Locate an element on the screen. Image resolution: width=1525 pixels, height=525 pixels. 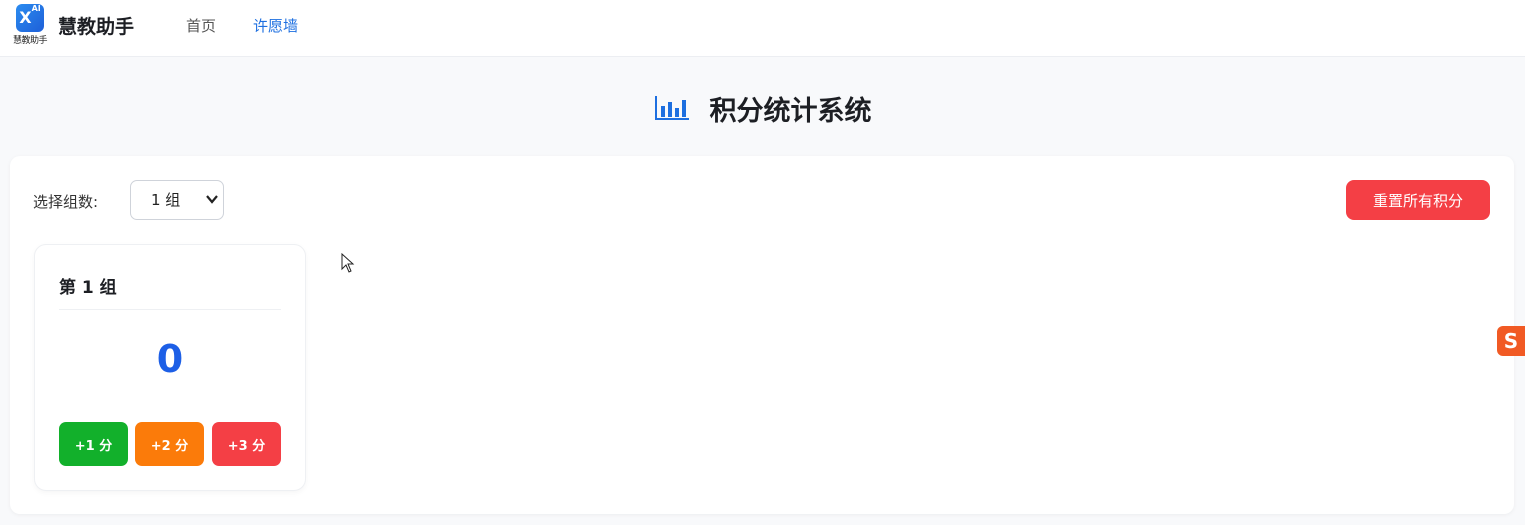
brand-name: 慧教助手 is located at coordinates (96, 27).